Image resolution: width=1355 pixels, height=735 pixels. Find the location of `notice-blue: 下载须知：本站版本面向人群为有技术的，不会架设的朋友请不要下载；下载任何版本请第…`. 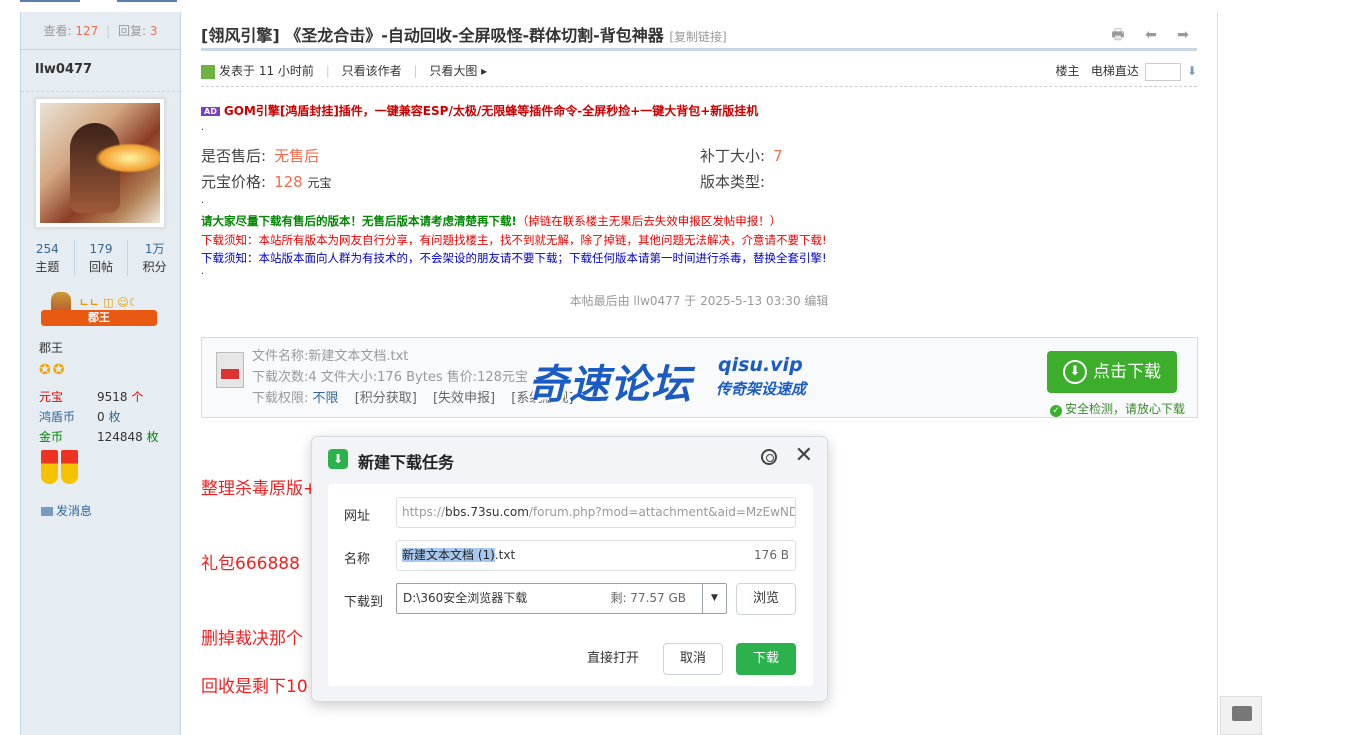

notice-blue: 下载须知：本站版本面向人群为有技术的，不会架设的朋友请不要下载；下载任何版本请第… is located at coordinates (514, 258).